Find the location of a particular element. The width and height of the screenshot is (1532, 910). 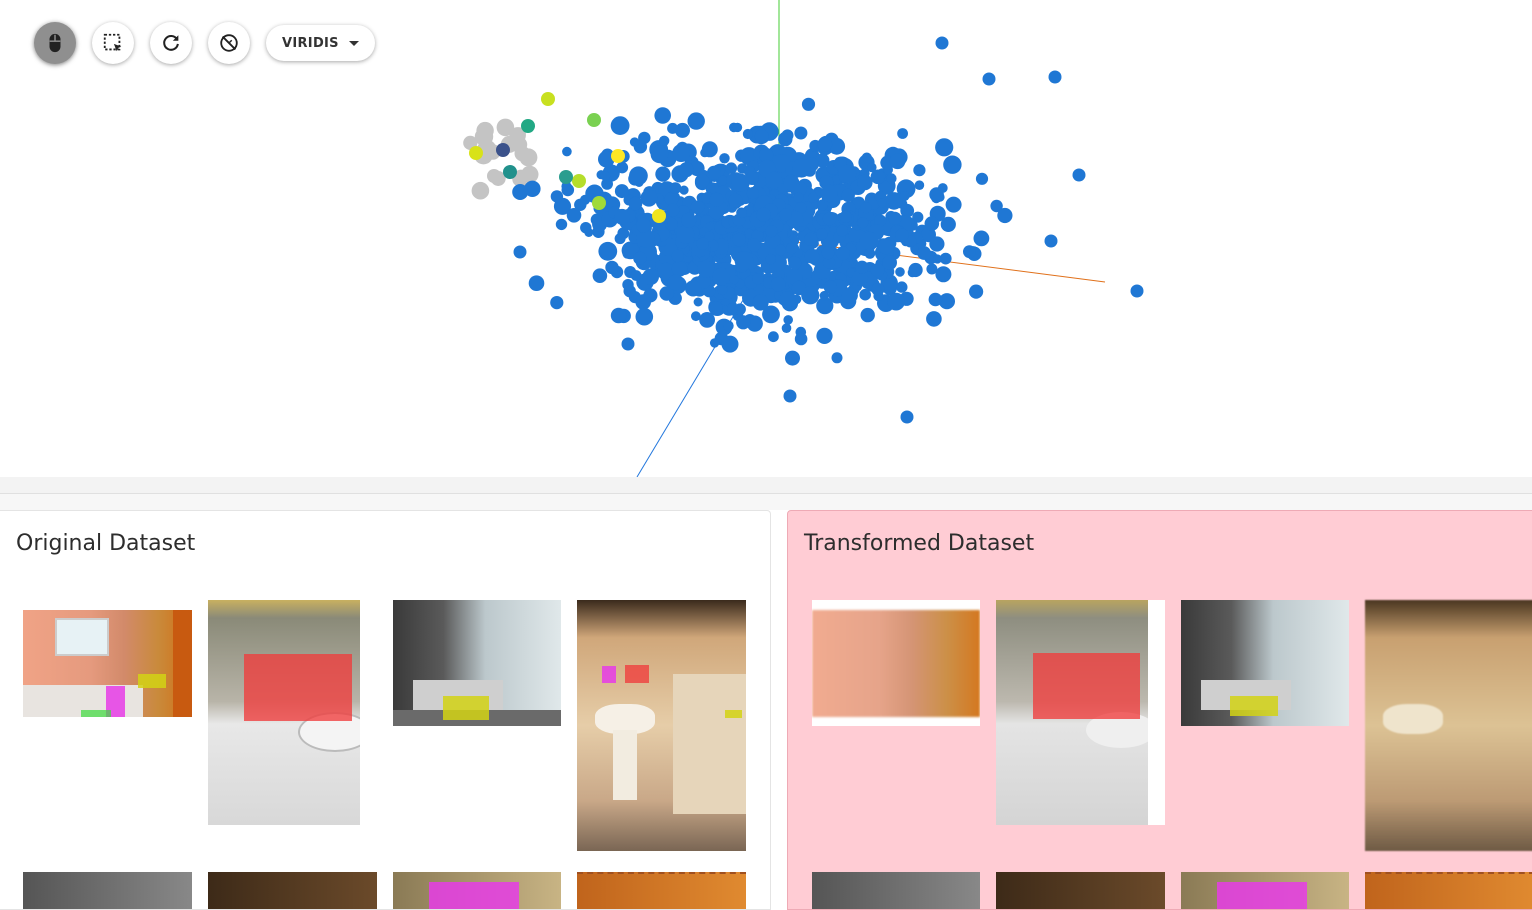

clear-selection-button is located at coordinates (229, 43).